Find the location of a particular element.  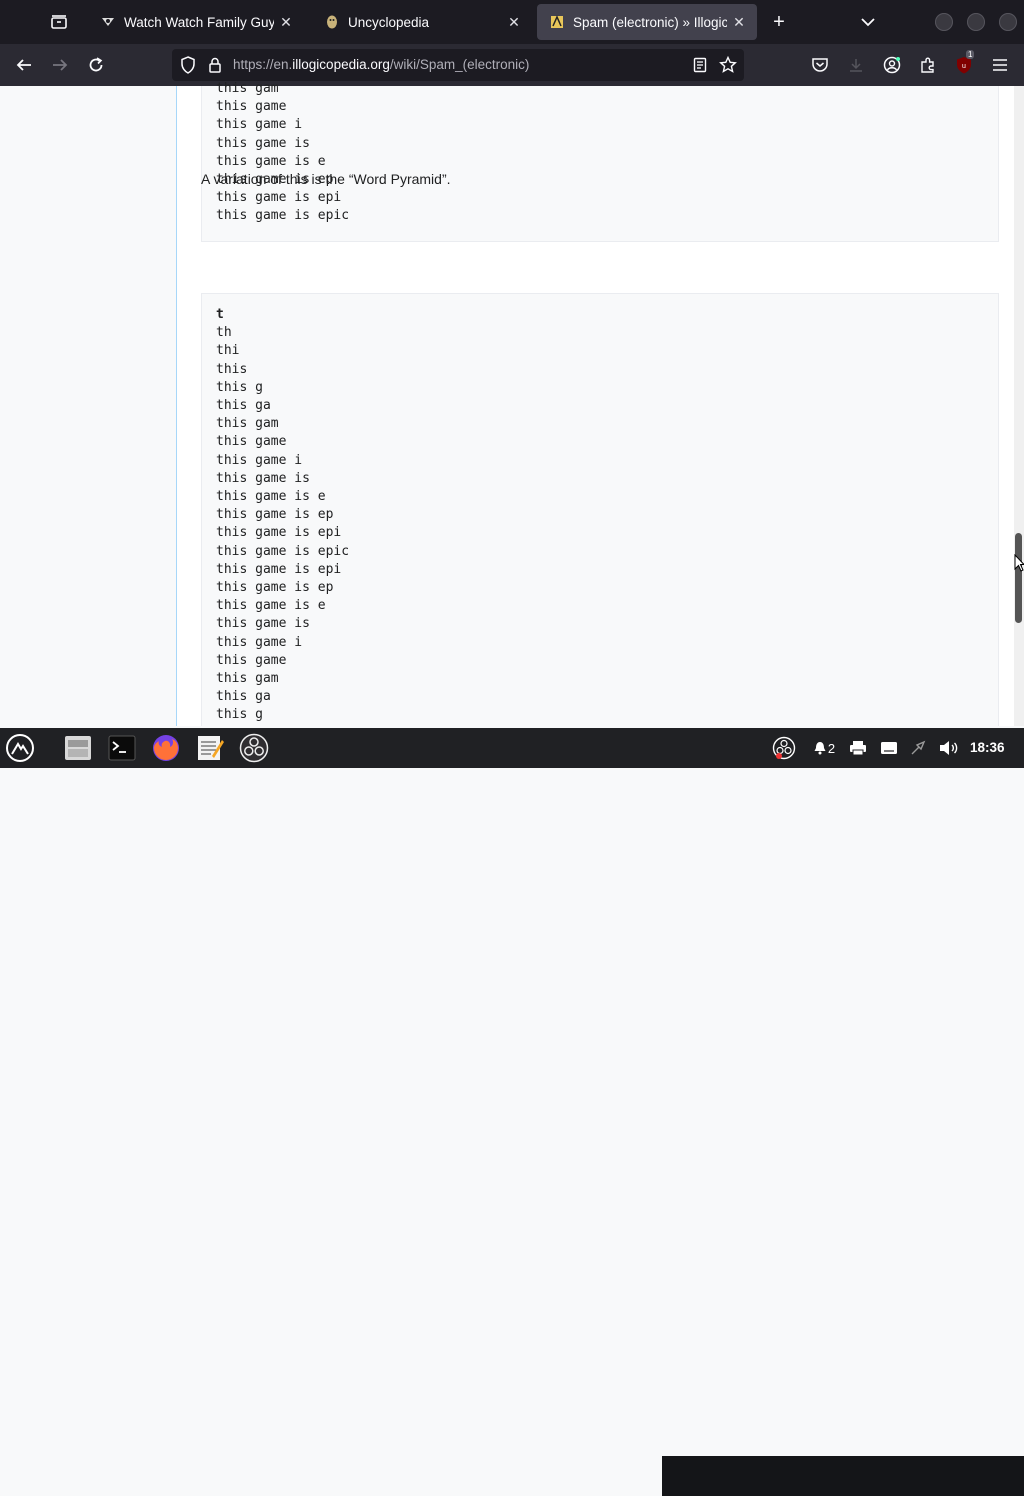

obs-studio-icon is located at coordinates (254, 748).